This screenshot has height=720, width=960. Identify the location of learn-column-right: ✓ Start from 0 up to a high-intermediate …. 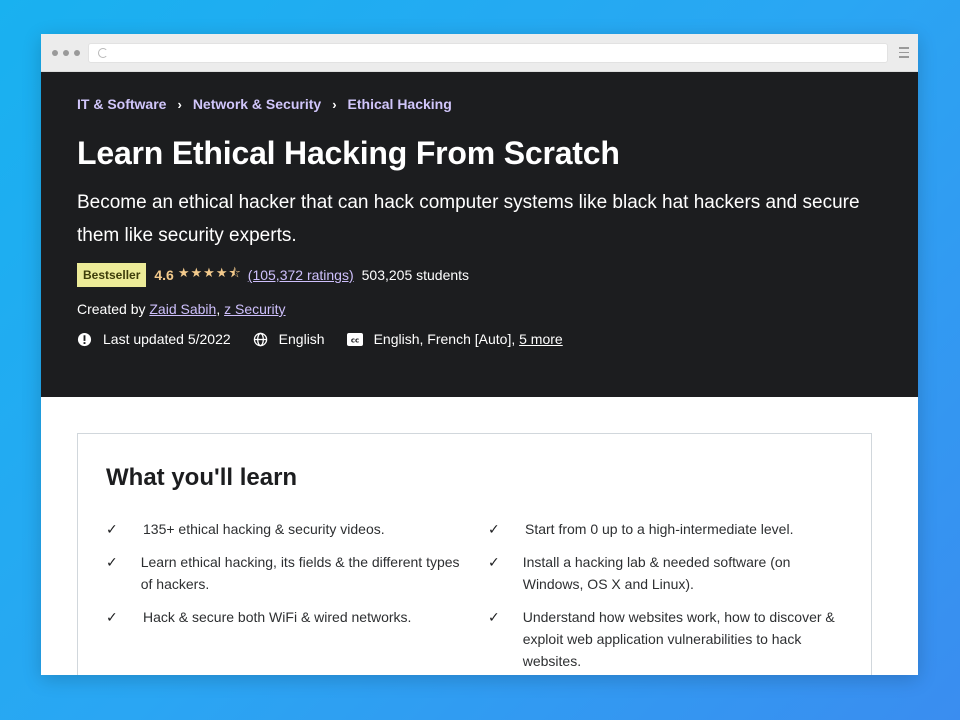
(668, 596).